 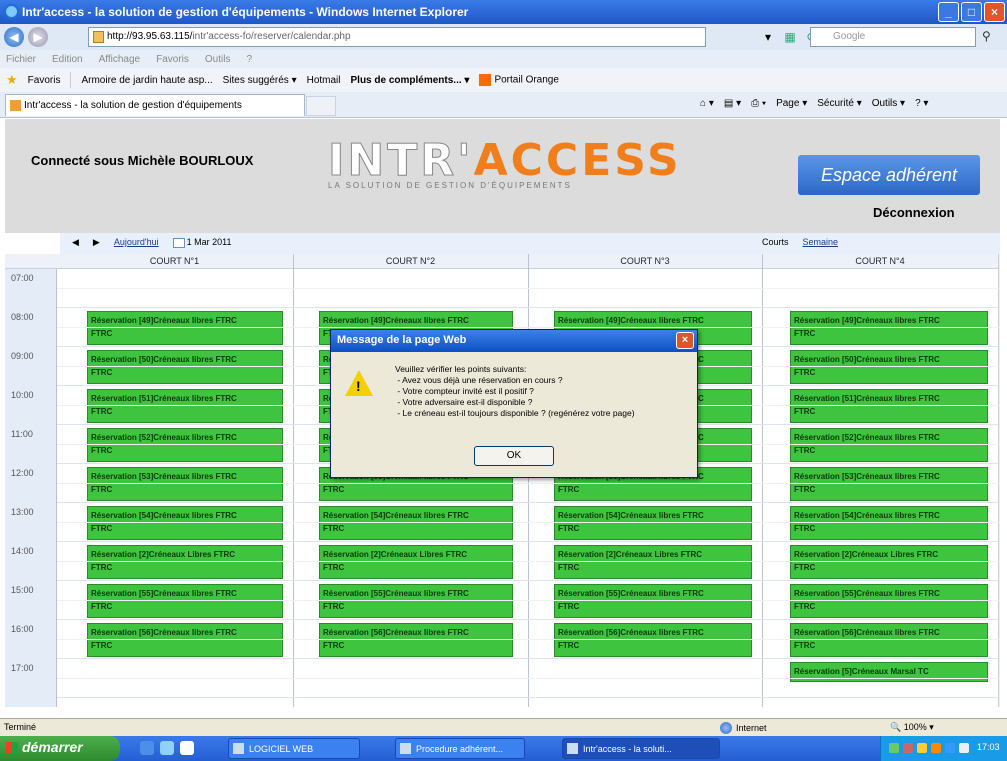 What do you see at coordinates (839, 103) in the screenshot?
I see `security-menu: Sécurité ▾` at bounding box center [839, 103].